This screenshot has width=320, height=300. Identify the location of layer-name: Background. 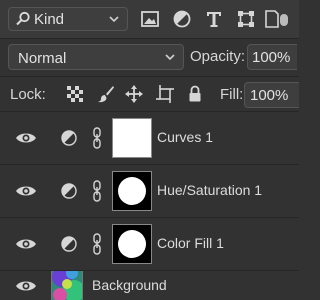
(129, 285).